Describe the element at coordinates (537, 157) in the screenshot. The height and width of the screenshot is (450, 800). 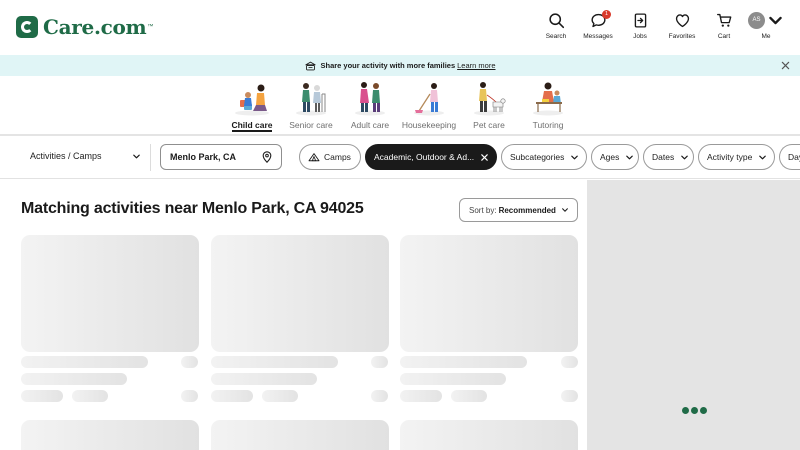
I see `chip-label: Subcategories` at that location.